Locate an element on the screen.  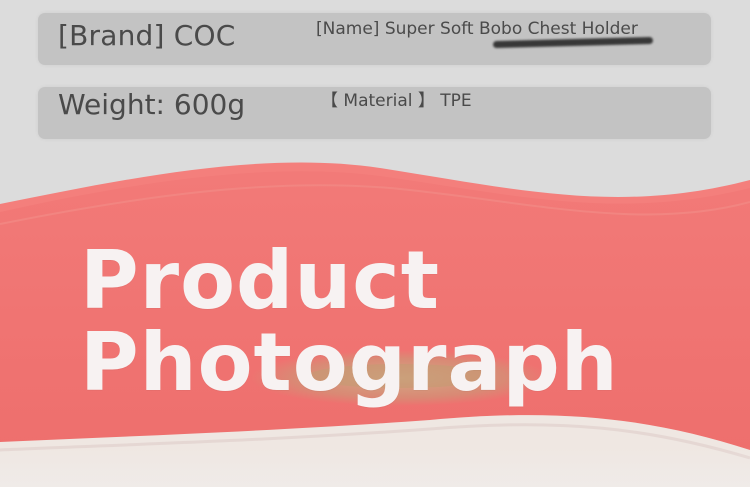
hero-title-line-1: Product is located at coordinates (260, 280).